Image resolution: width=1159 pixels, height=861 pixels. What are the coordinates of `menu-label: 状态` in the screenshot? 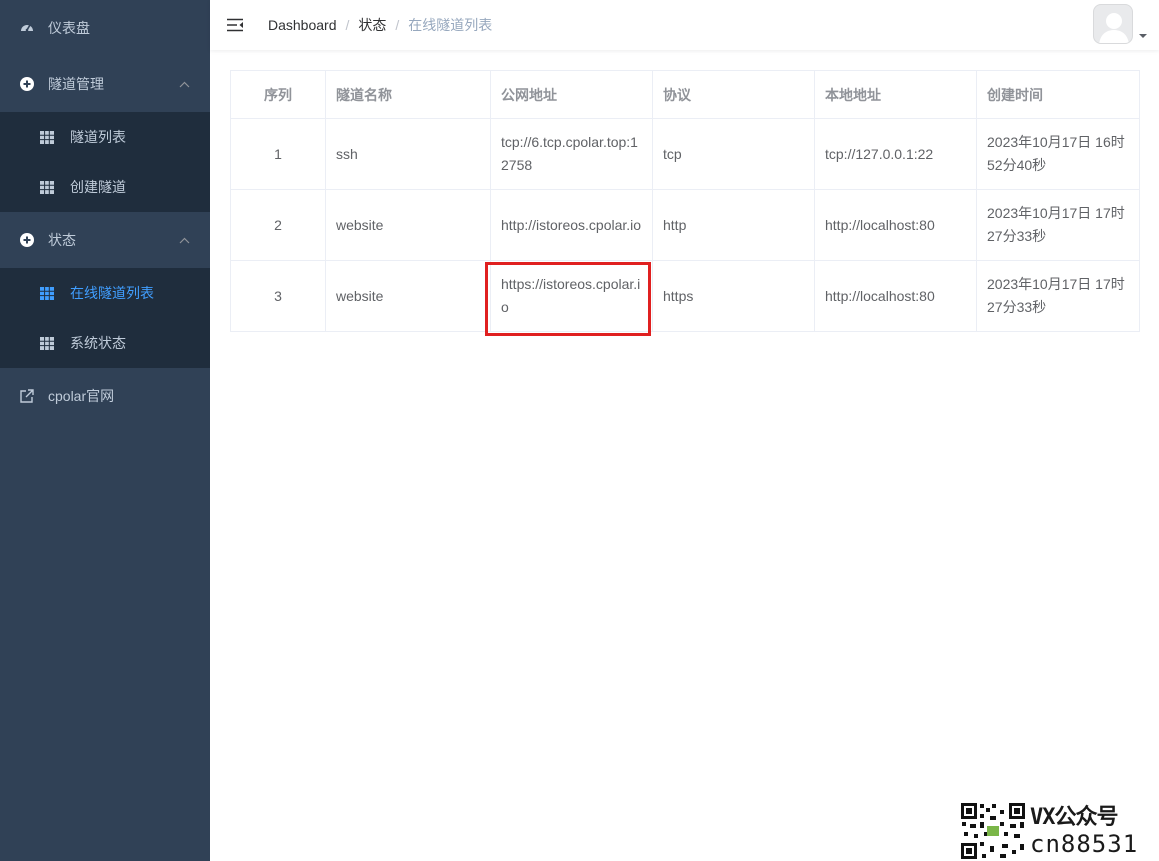 It's located at (62, 240).